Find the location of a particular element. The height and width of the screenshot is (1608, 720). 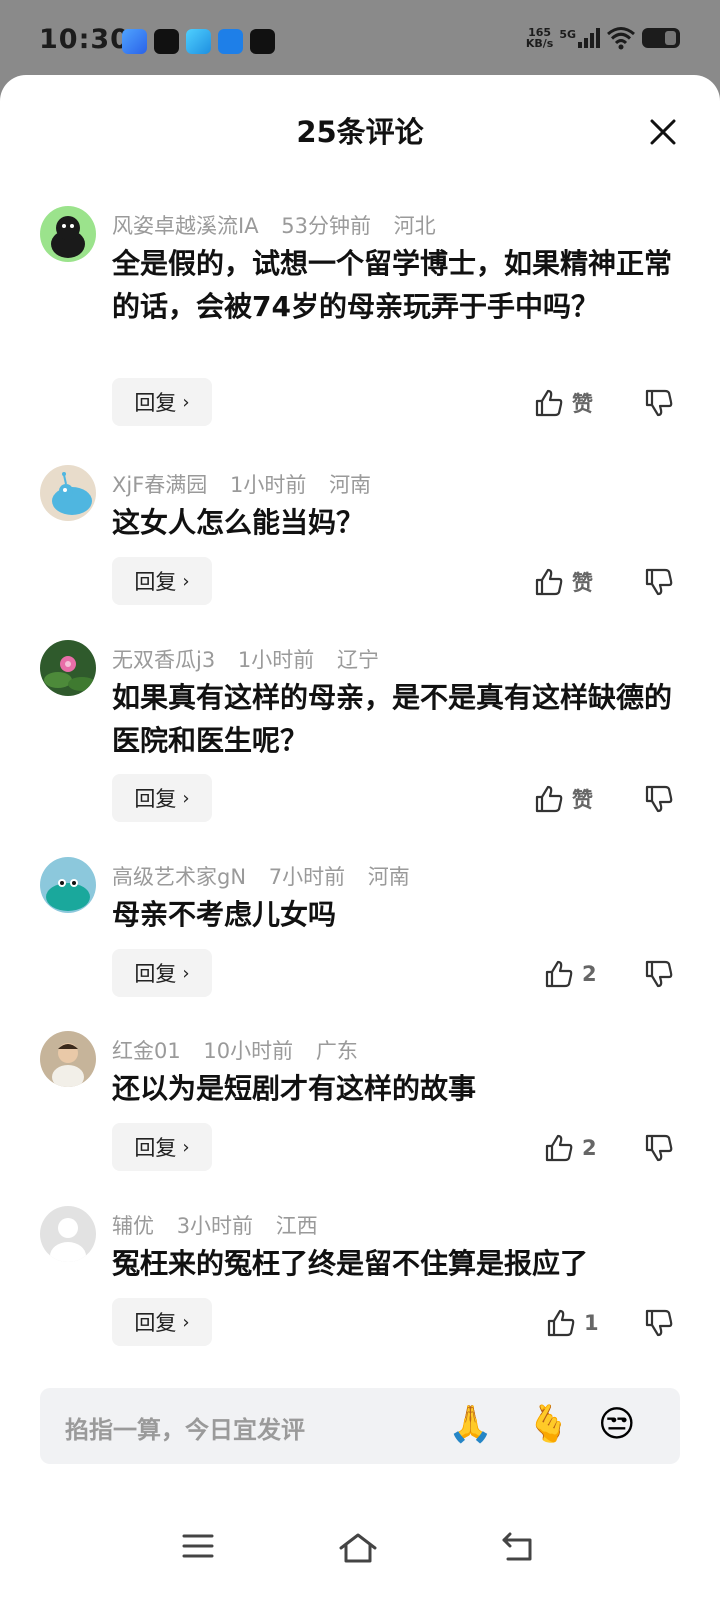

wifi-icon is located at coordinates (621, 38).